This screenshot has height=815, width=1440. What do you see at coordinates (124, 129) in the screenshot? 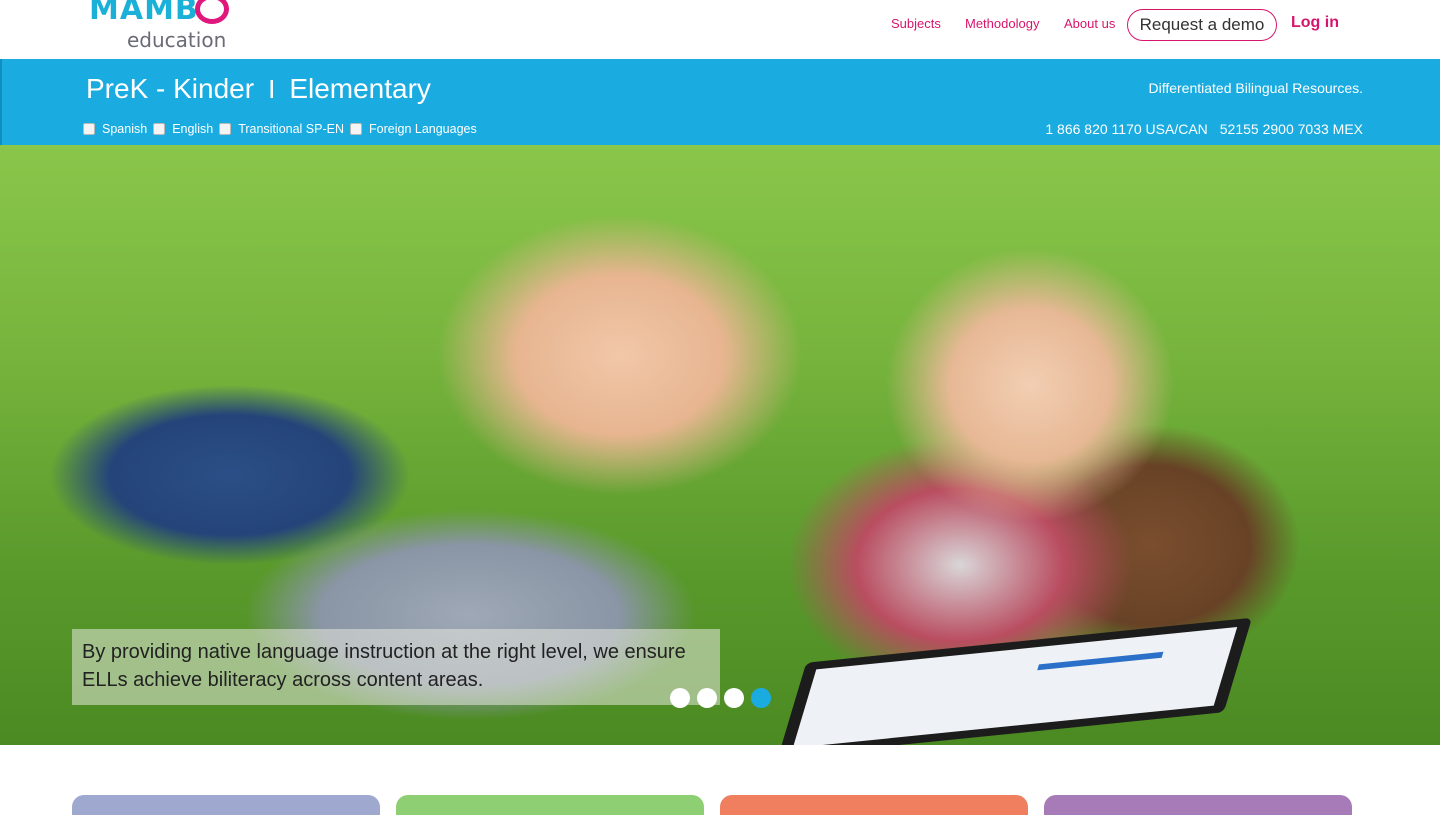
I see `spanish-label: Spanish` at bounding box center [124, 129].